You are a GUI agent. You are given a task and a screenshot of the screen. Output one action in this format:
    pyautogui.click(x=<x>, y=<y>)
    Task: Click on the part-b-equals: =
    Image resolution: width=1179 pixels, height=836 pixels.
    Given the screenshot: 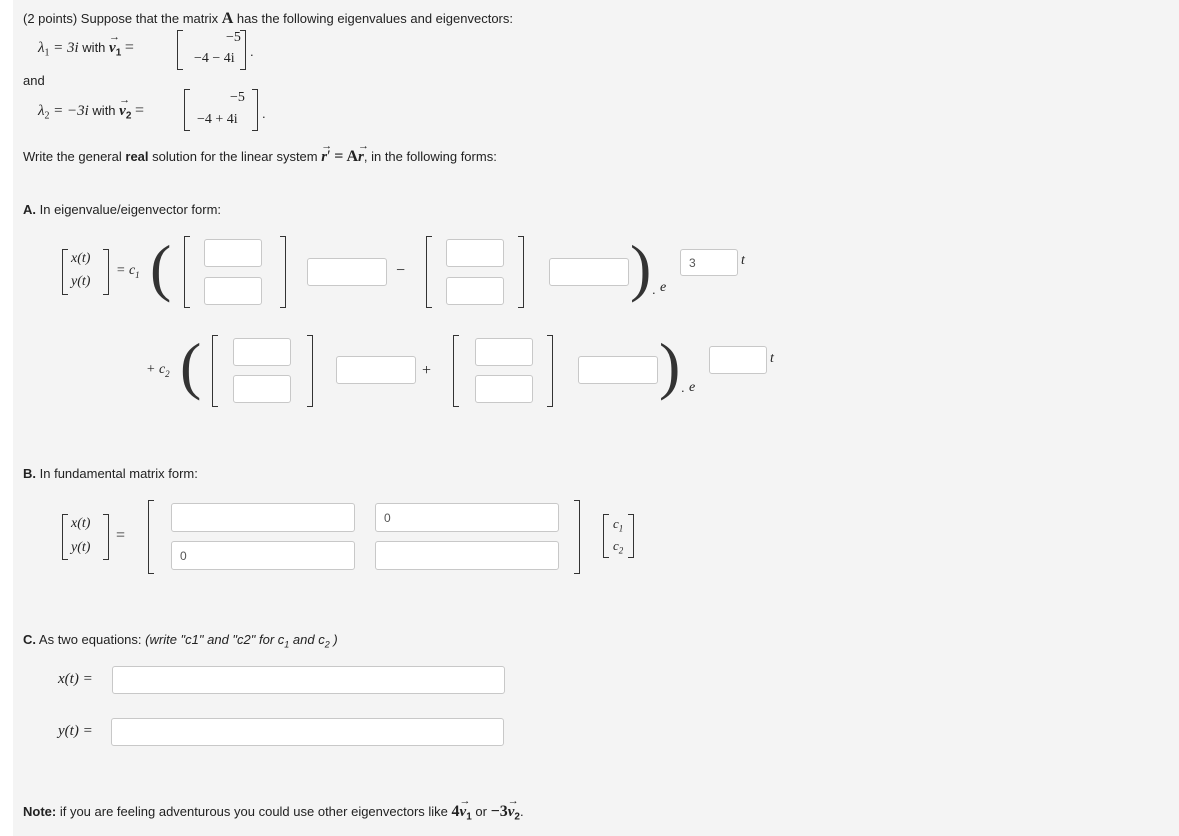 What is the action you would take?
    pyautogui.click(x=121, y=535)
    